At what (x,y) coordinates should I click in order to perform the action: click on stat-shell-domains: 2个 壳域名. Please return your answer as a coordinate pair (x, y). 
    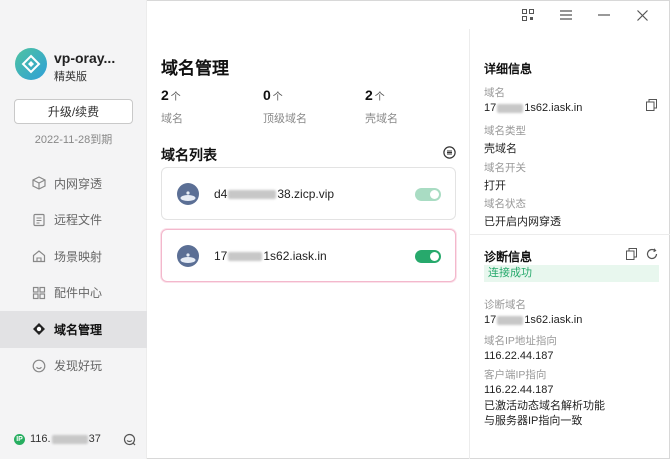
    Looking at the image, I should click on (416, 106).